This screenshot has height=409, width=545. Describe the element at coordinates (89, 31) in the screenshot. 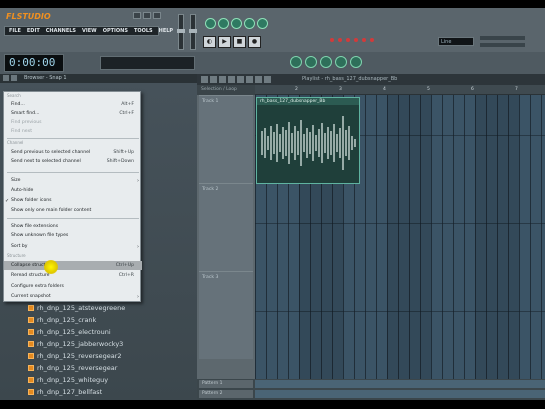

I see `menu-view: VIEW` at that location.